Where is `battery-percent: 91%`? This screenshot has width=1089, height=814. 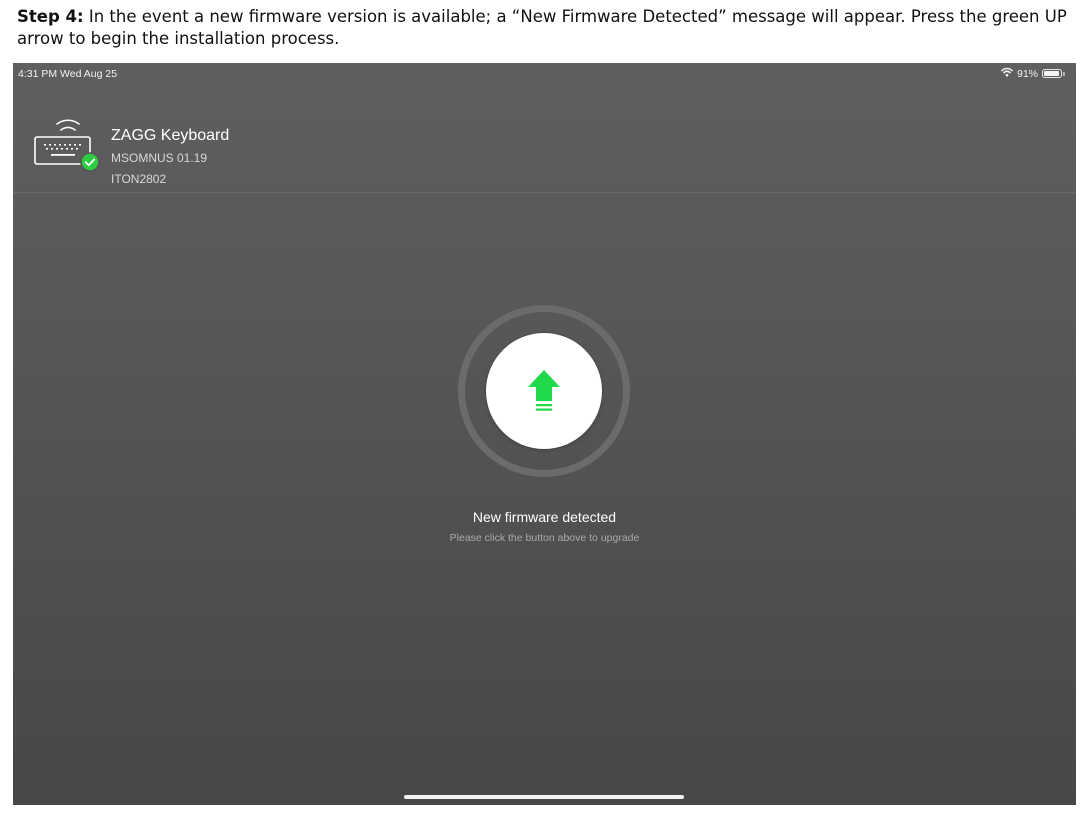 battery-percent: 91% is located at coordinates (1027, 73).